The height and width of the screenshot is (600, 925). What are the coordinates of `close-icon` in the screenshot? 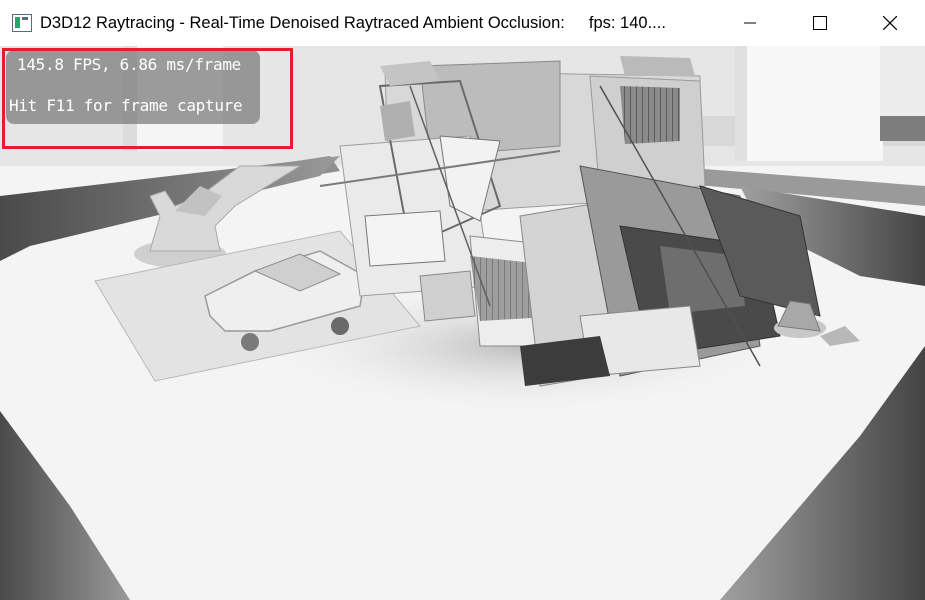 It's located at (890, 23).